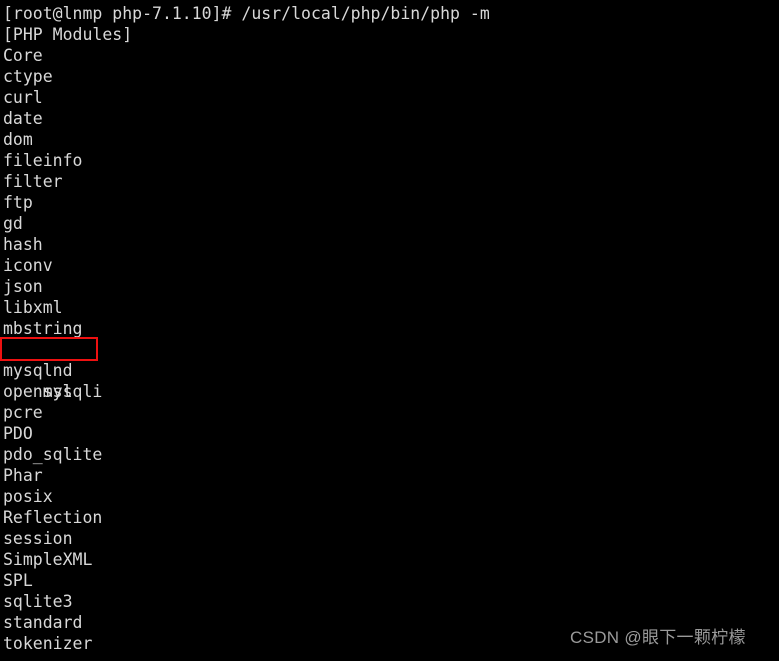 This screenshot has width=779, height=661. What do you see at coordinates (38, 391) in the screenshot?
I see `module-list-item: openssl` at bounding box center [38, 391].